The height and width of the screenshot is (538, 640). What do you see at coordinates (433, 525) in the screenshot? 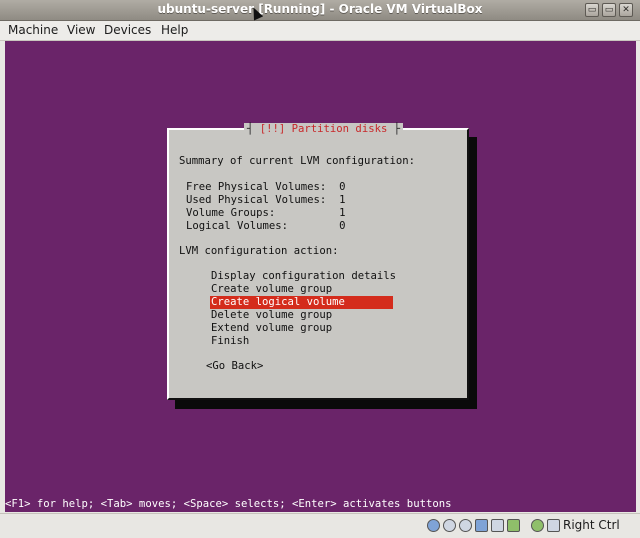
I see `hard-disk-icon` at bounding box center [433, 525].